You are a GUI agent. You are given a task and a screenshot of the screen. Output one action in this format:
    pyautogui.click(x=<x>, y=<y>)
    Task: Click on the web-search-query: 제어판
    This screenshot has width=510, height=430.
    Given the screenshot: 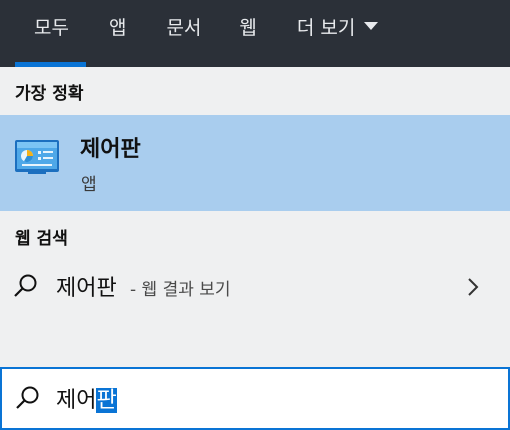 What is the action you would take?
    pyautogui.click(x=86, y=288)
    